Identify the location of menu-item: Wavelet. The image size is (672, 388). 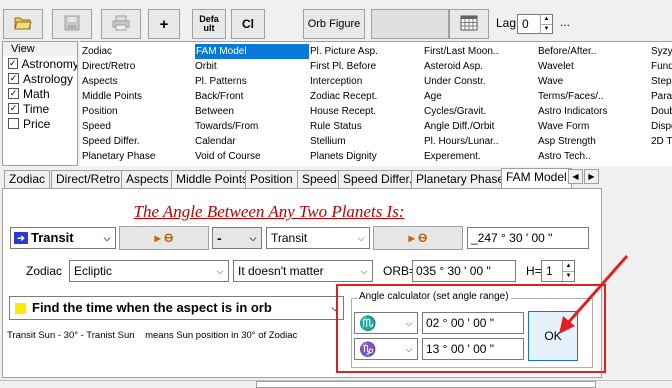
(594, 66).